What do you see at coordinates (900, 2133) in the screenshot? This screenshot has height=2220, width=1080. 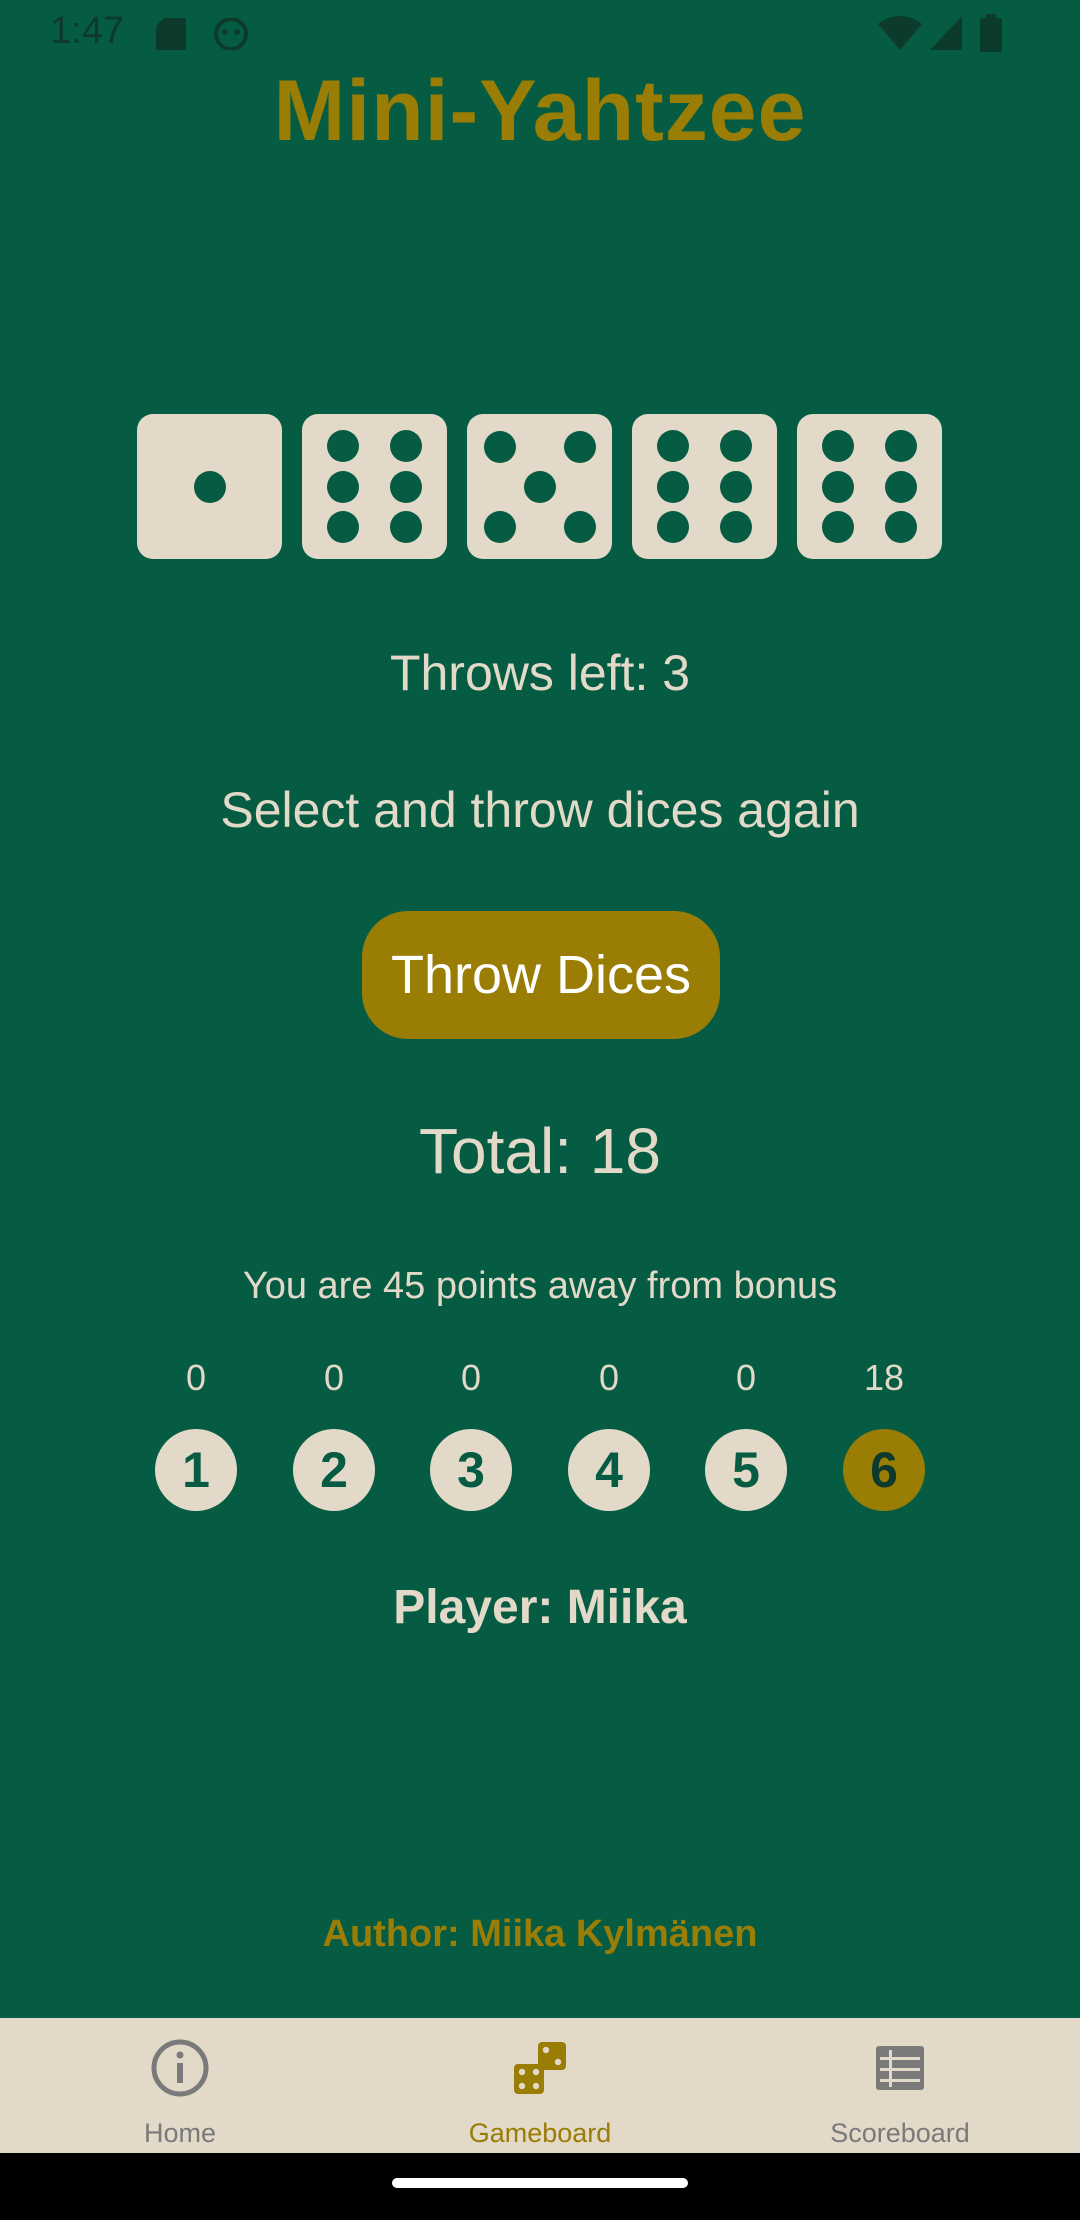 I see `nav-scoreboard-label: Scoreboard` at bounding box center [900, 2133].